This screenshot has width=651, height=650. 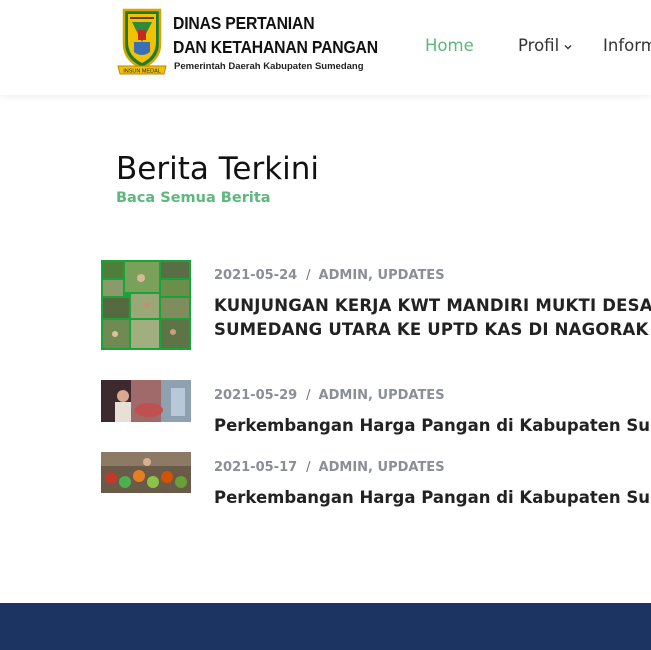 I want to click on footer-band, so click(x=325, y=626).